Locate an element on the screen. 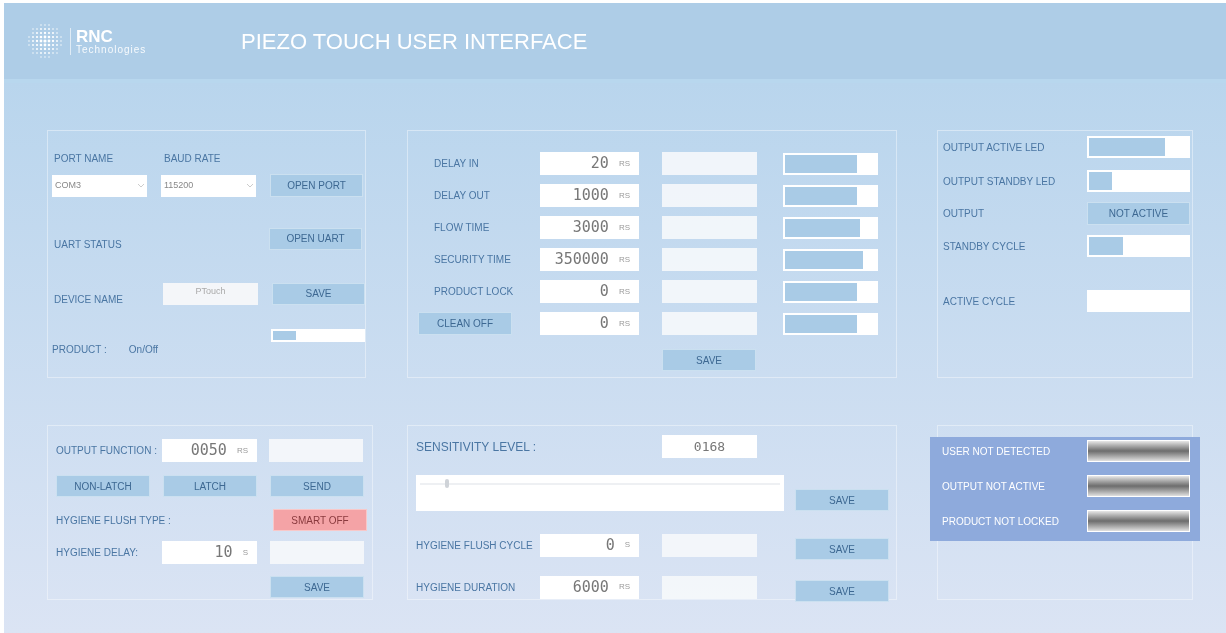 This screenshot has height=633, width=1226. output-status: NOT ACTIVE is located at coordinates (1138, 213).